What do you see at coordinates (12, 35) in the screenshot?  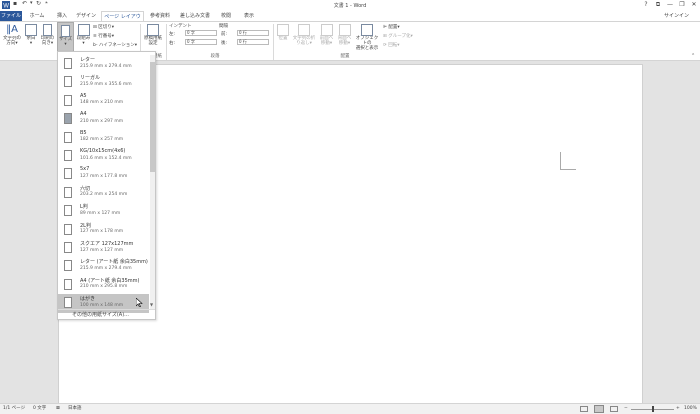 I see `text-direction-button: ‖A 文字列の 方向▾` at bounding box center [12, 35].